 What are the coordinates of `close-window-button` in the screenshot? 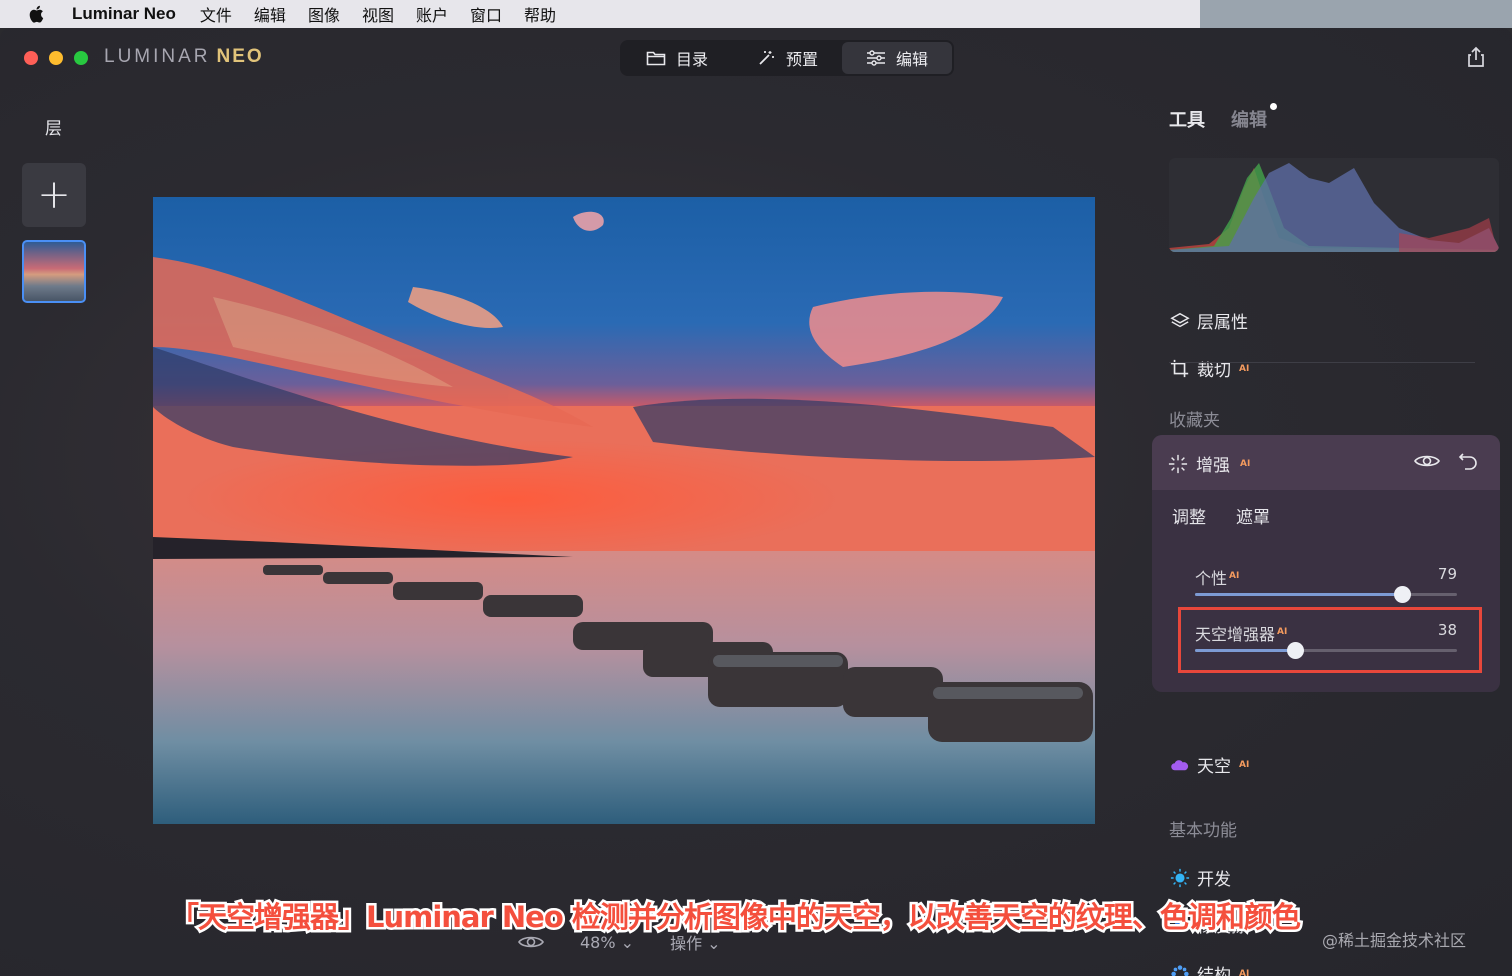 It's located at (31, 58).